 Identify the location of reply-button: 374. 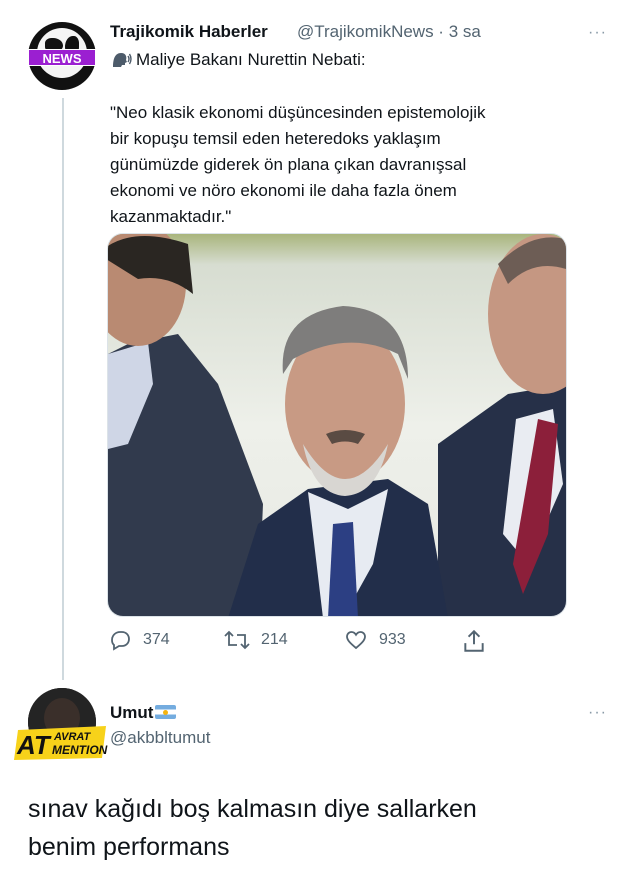
(138, 640).